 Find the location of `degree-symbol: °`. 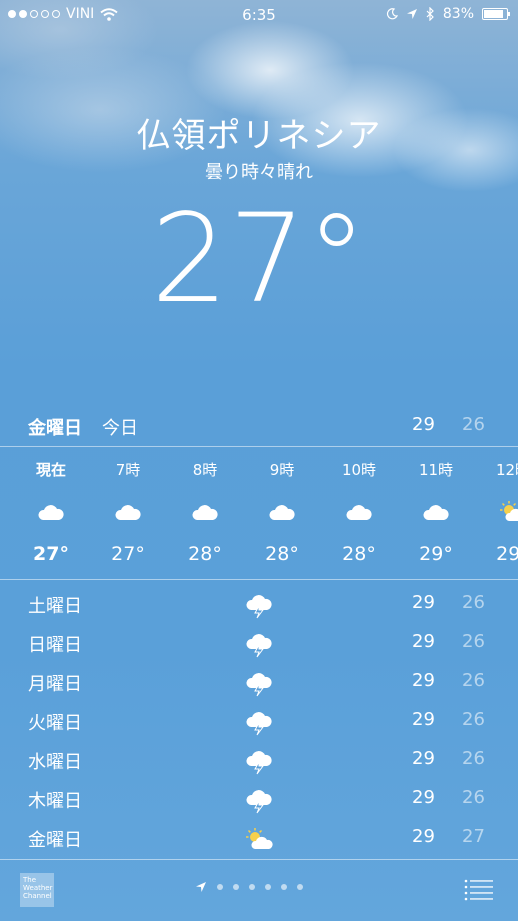

degree-symbol: ° is located at coordinates (337, 259).